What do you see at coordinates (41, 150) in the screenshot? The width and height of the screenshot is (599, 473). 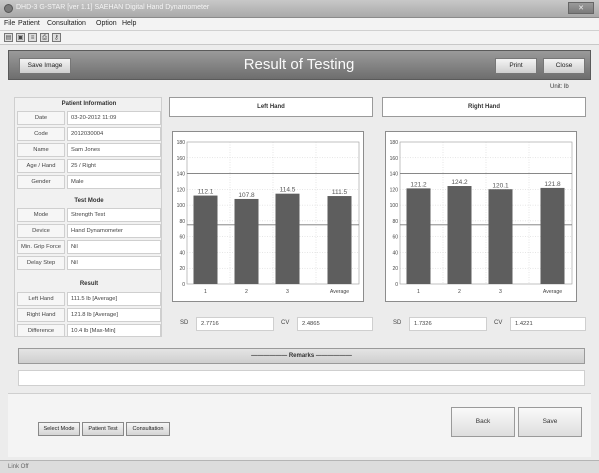 I see `name-label: Name` at bounding box center [41, 150].